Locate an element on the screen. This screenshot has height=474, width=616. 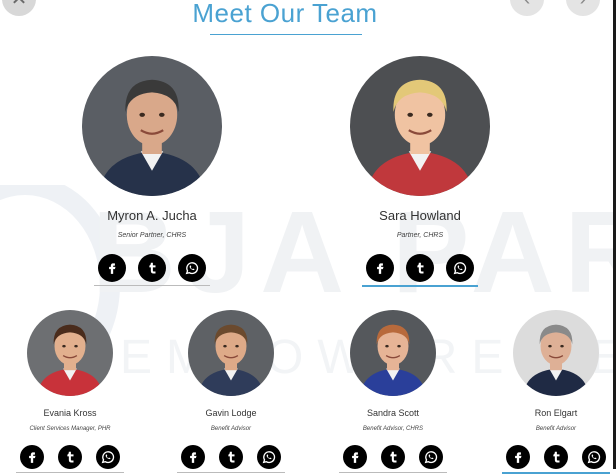
member-role: Senior Partner, CHRS is located at coordinates (152, 235).